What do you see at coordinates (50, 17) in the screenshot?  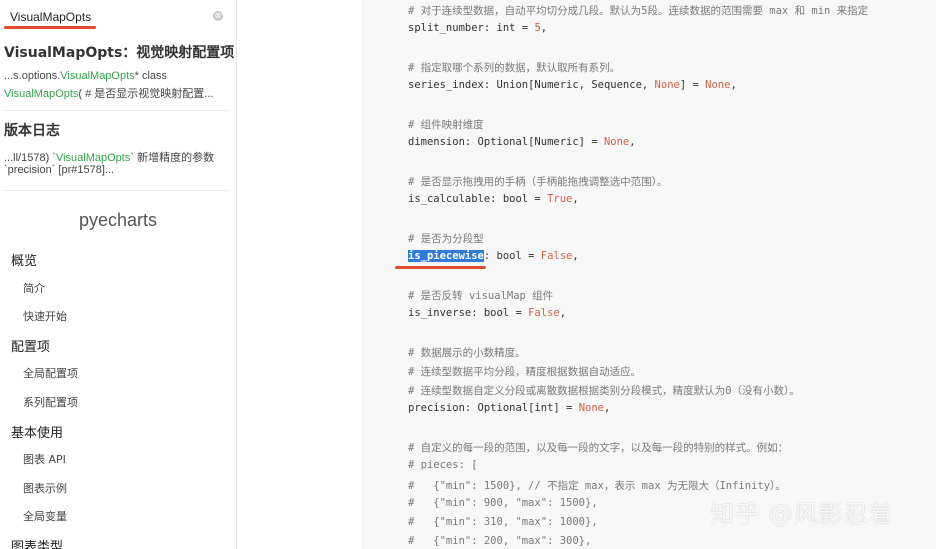 I see `search-query: VisualMapOpts` at bounding box center [50, 17].